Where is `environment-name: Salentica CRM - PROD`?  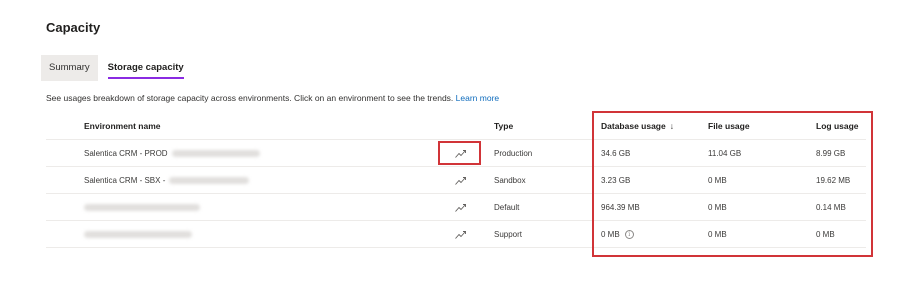
environment-name: Salentica CRM - PROD is located at coordinates (126, 153).